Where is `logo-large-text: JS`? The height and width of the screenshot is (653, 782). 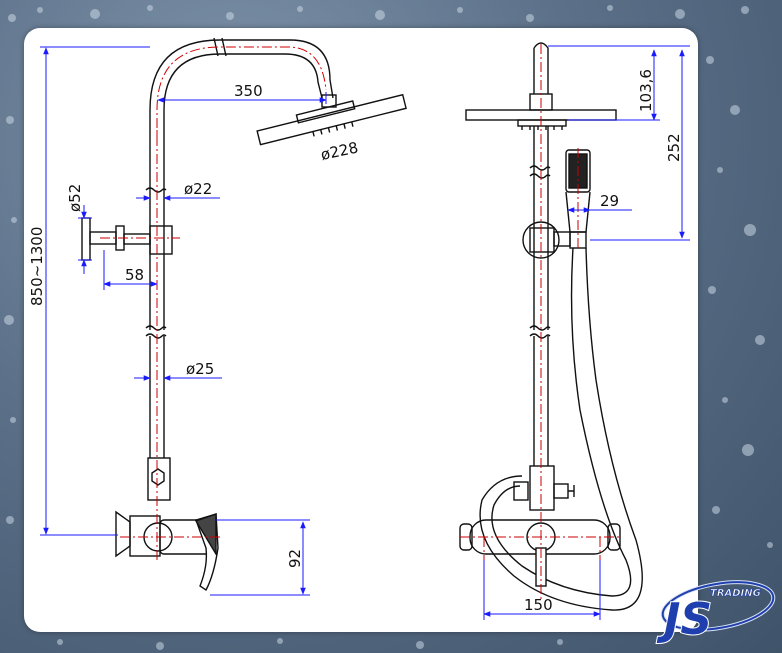 logo-large-text: JS is located at coordinates (684, 619).